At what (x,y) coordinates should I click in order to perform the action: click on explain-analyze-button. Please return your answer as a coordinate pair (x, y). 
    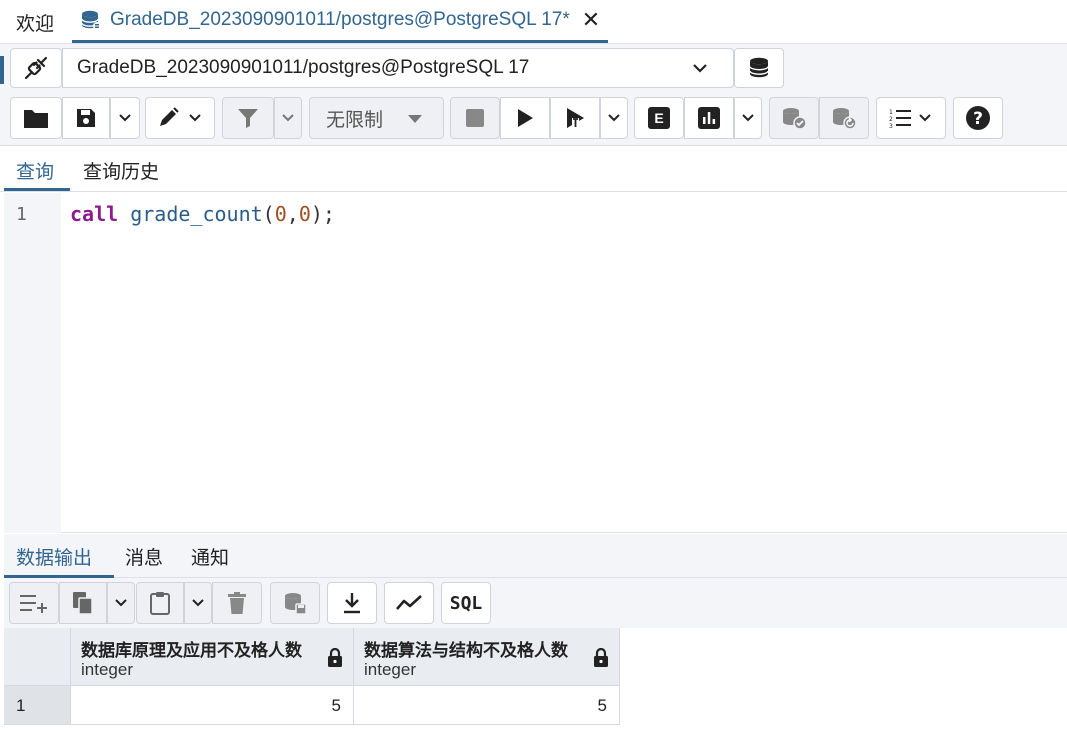
    Looking at the image, I should click on (709, 118).